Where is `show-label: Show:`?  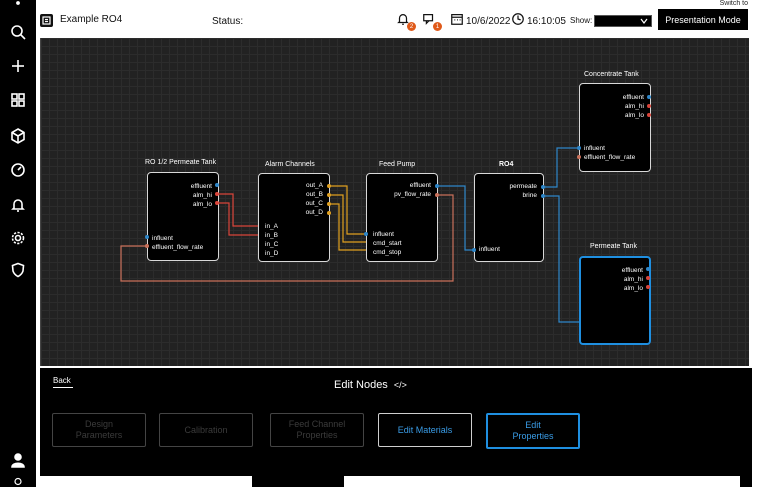 show-label: Show: is located at coordinates (581, 20).